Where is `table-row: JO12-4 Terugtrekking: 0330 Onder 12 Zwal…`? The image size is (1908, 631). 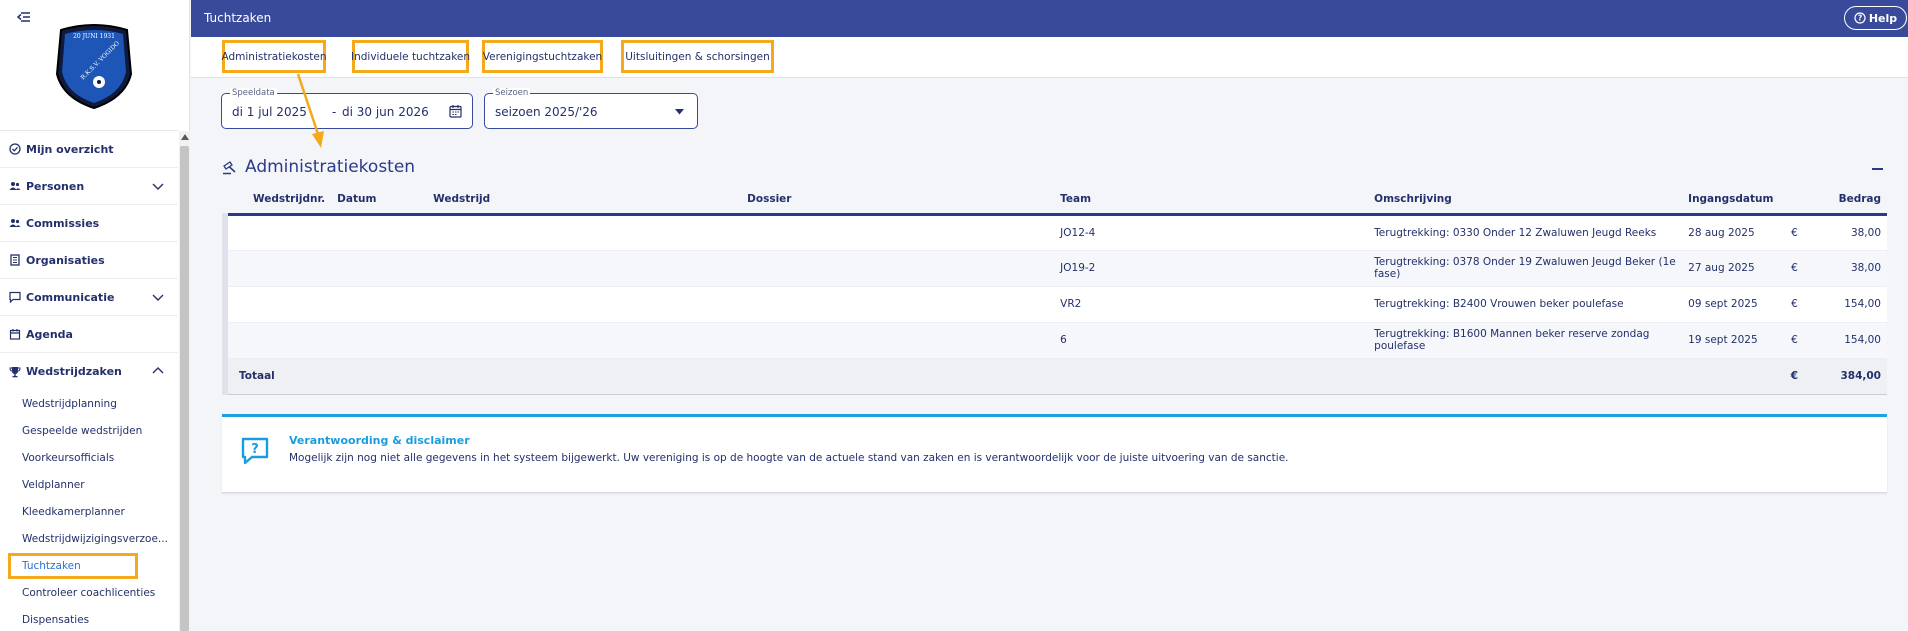 table-row: JO12-4 Terugtrekking: 0330 Onder 12 Zwal… is located at coordinates (1054, 232).